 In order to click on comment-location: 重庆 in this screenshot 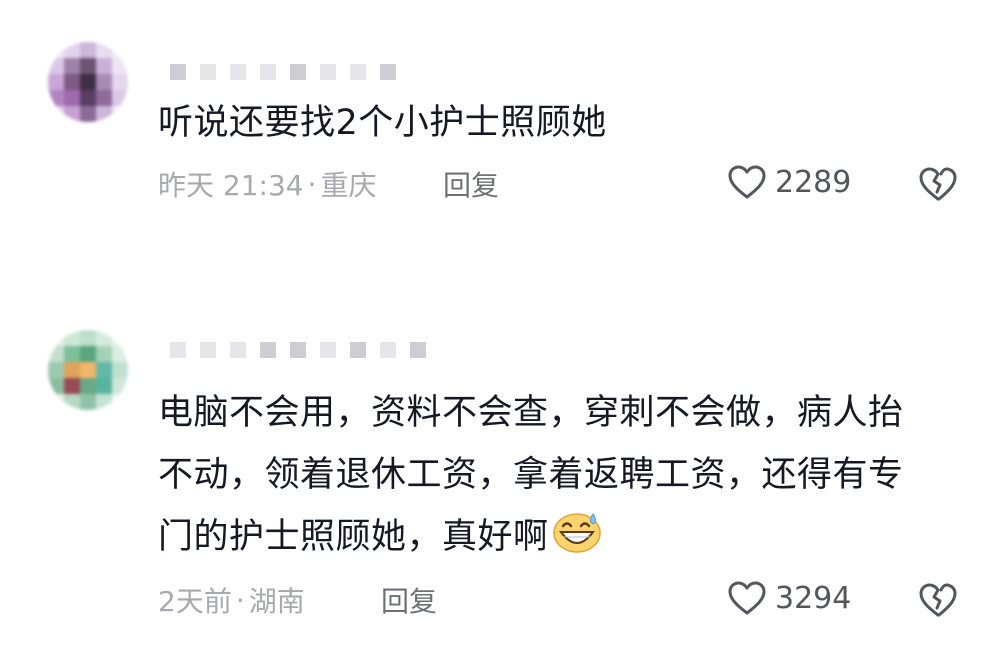, I will do `click(348, 185)`.